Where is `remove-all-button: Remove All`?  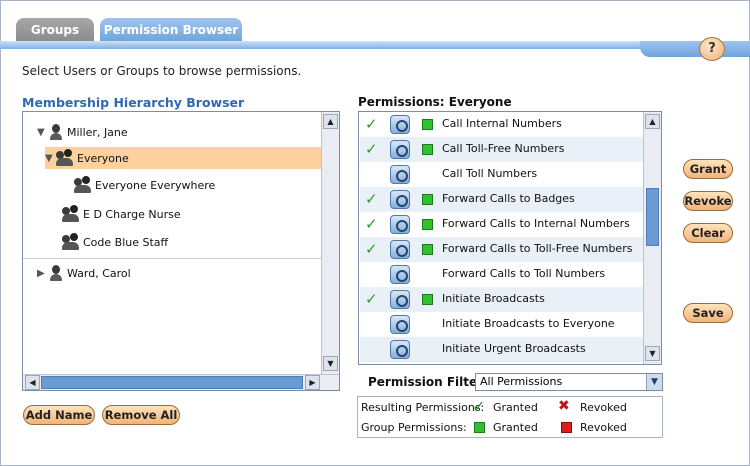
remove-all-button: Remove All is located at coordinates (141, 415).